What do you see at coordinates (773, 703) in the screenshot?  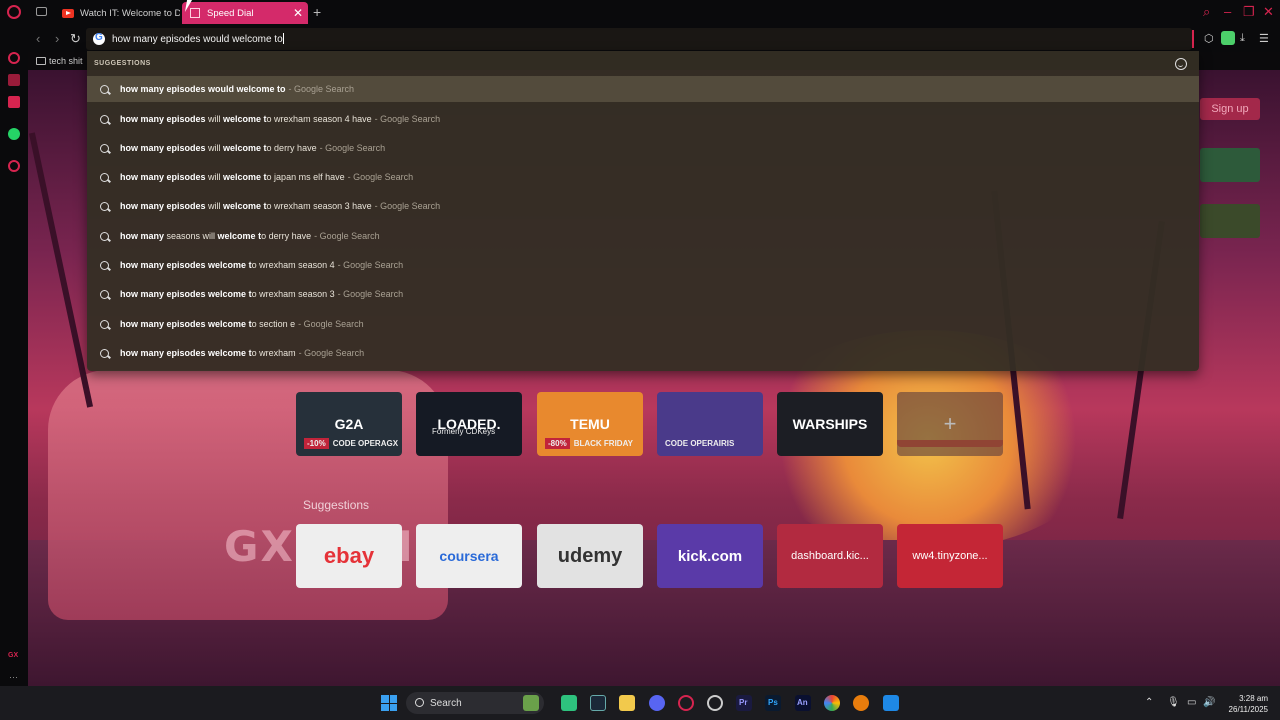 I see `photoshop-icon: Ps` at bounding box center [773, 703].